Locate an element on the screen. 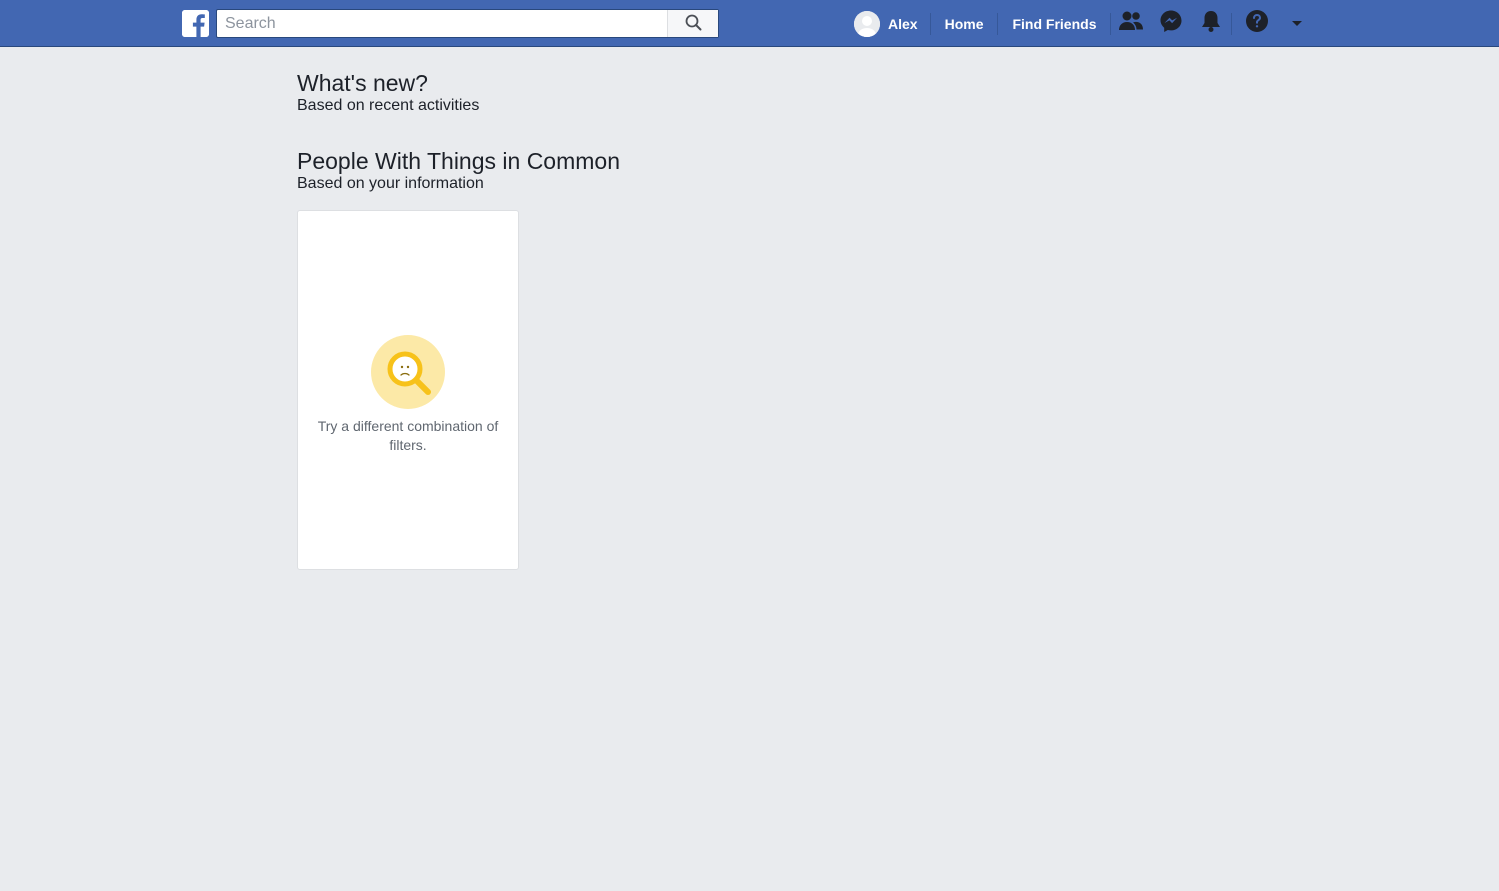 The width and height of the screenshot is (1499, 891). facebook-logo-icon is located at coordinates (195, 23).